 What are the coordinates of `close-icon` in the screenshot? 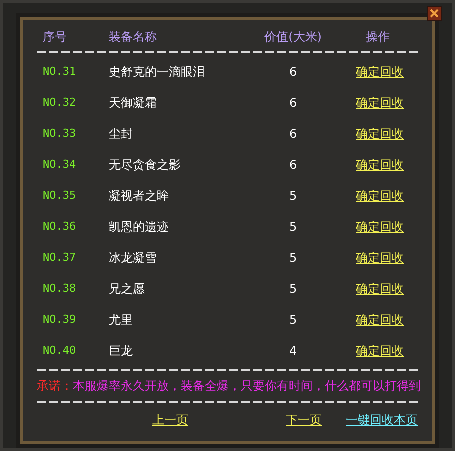 It's located at (434, 13).